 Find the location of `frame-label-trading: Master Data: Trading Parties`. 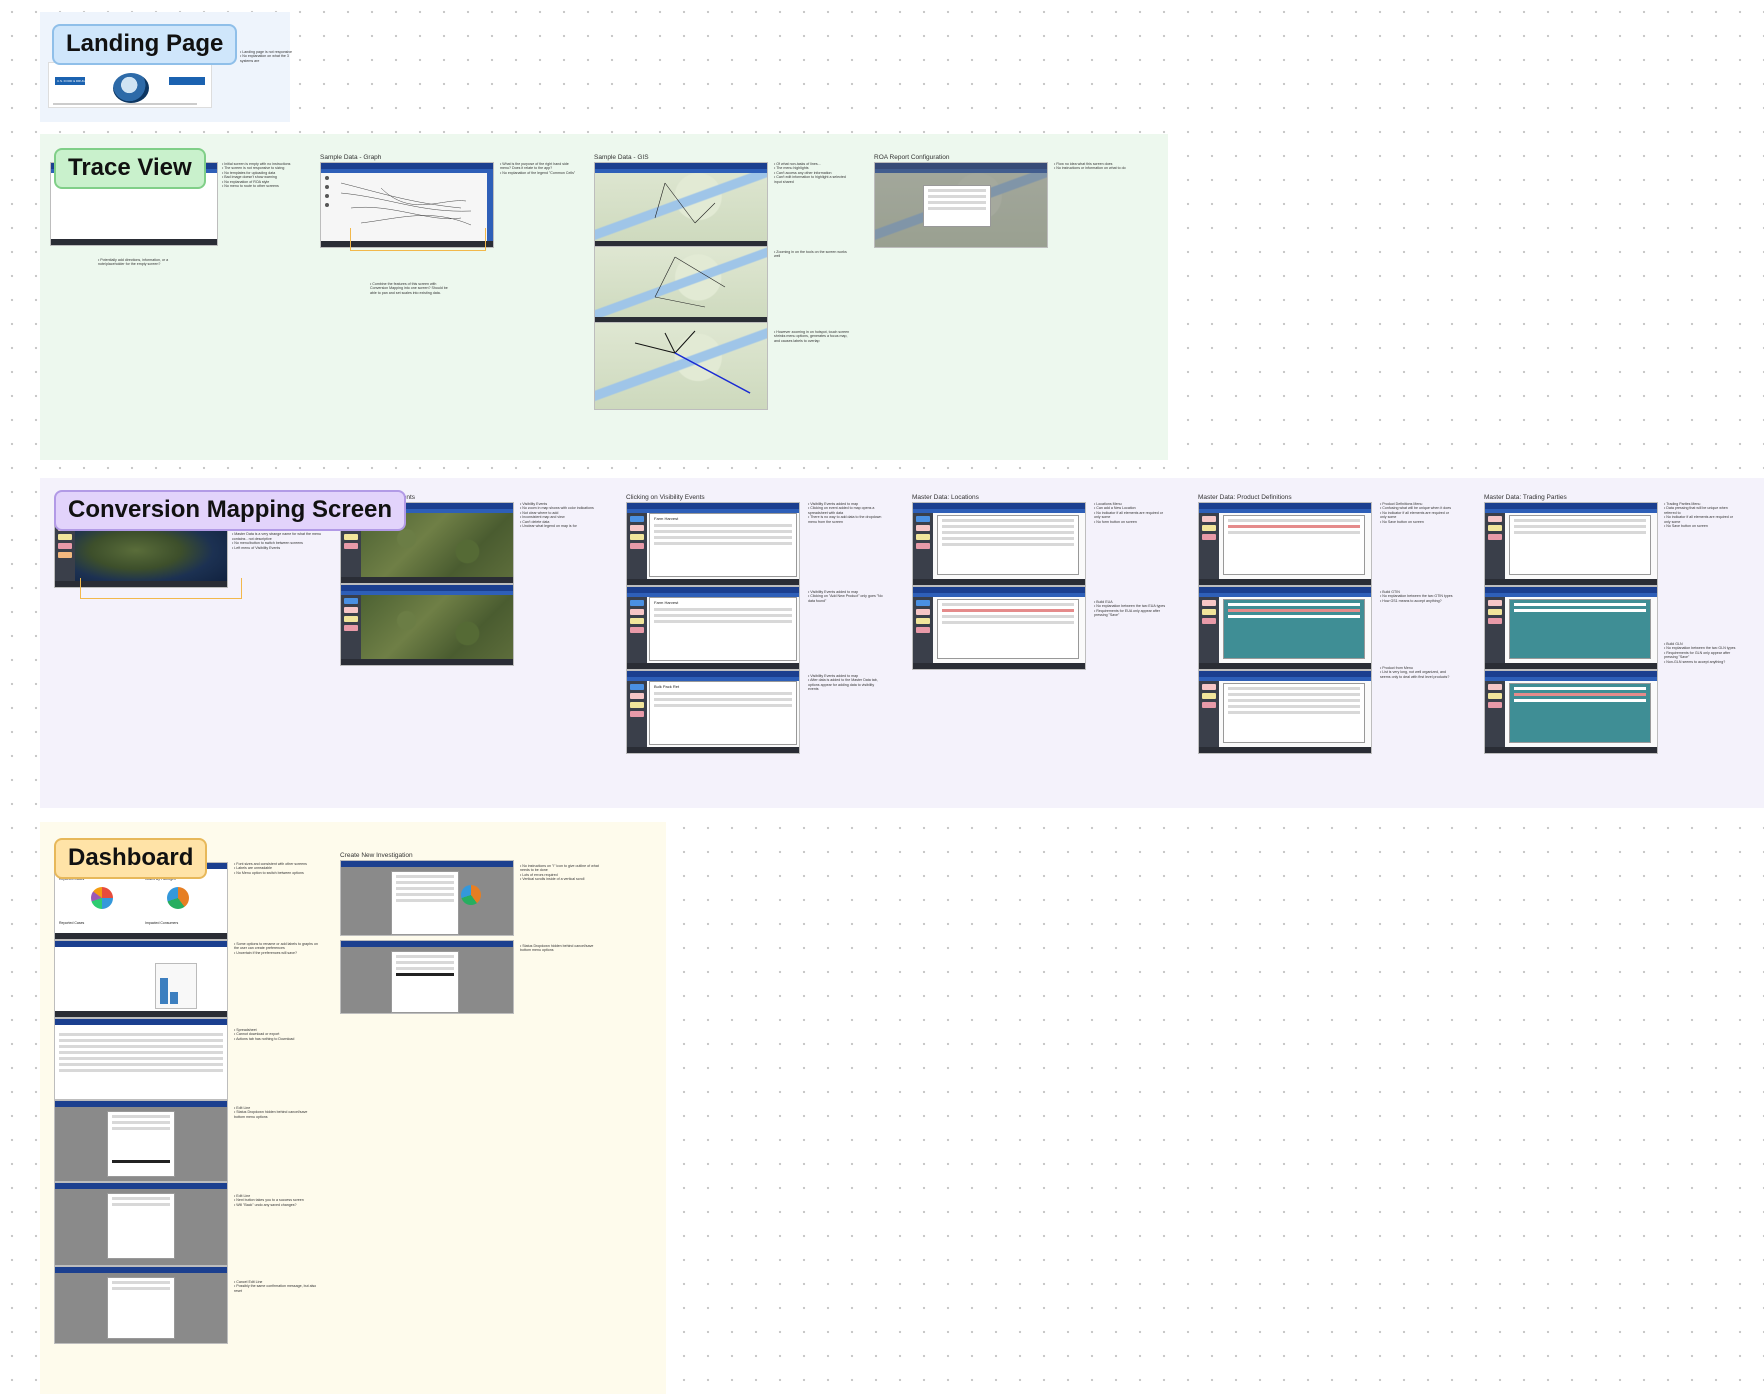

frame-label-trading: Master Data: Trading Parties is located at coordinates (1525, 497).